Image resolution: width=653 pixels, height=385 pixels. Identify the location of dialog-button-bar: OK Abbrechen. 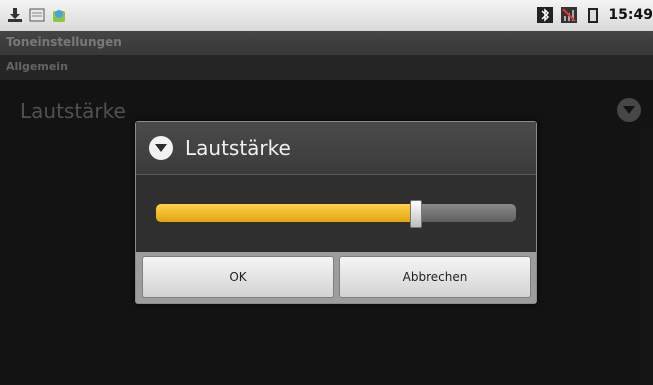
(336, 277).